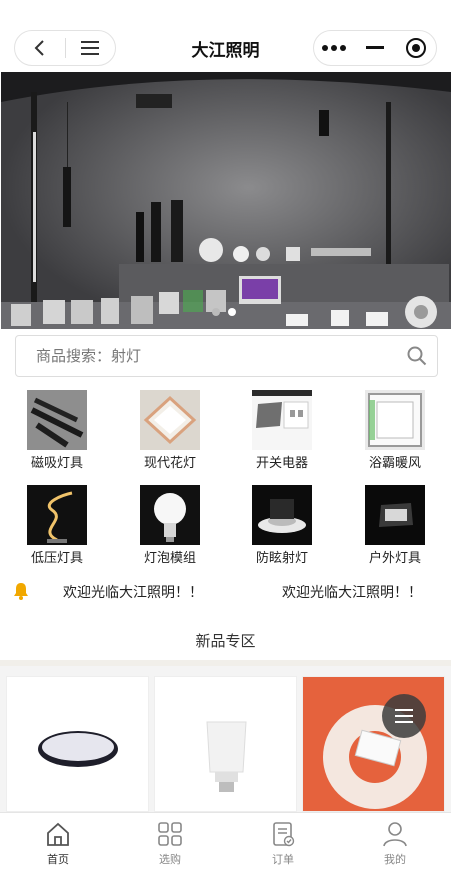 The height and width of the screenshot is (873, 451). Describe the element at coordinates (169, 558) in the screenshot. I see `category-label: 灯泡模组` at that location.